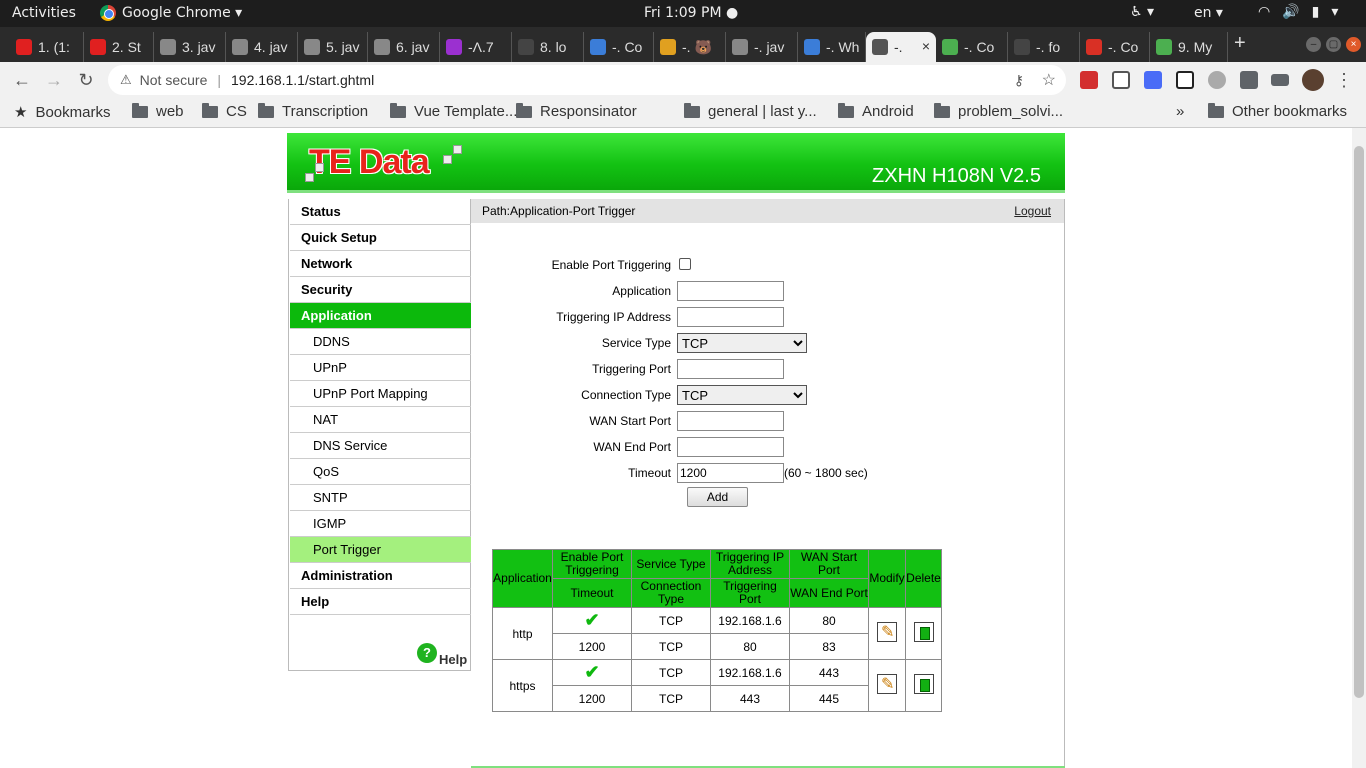  Describe the element at coordinates (742, 343) in the screenshot. I see `service-type-select: TCP` at that location.